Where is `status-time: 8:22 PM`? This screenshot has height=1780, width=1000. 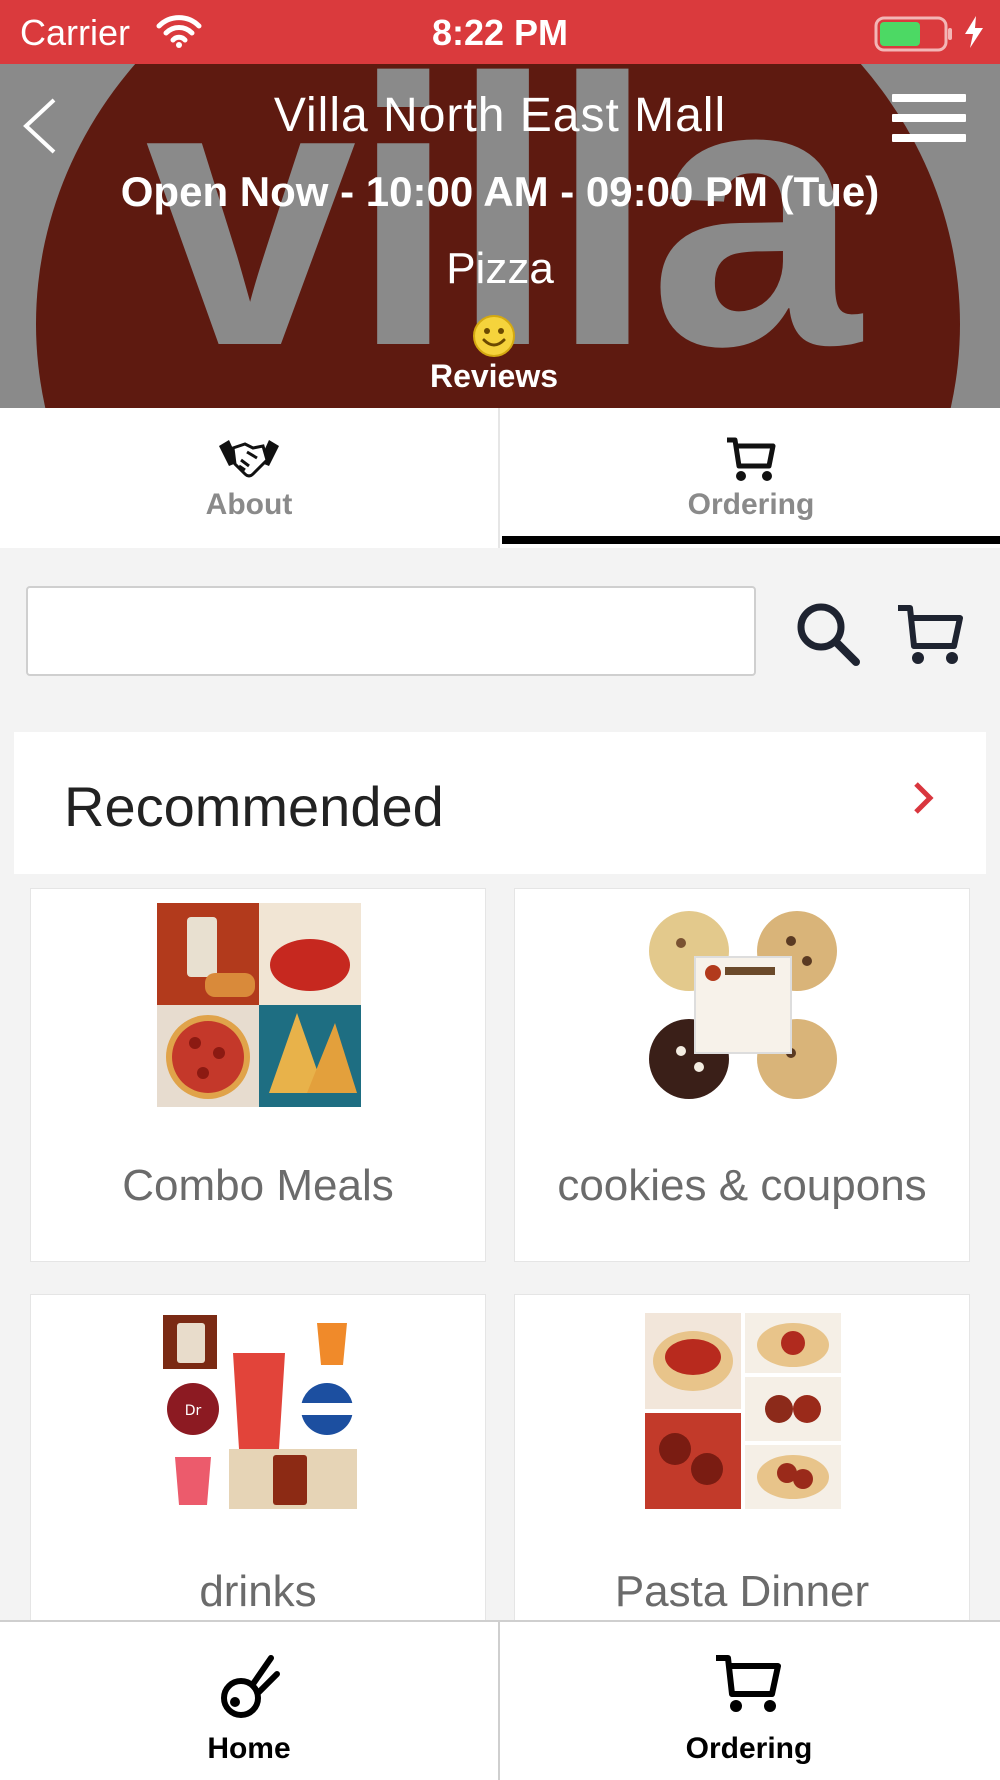
status-time: 8:22 PM is located at coordinates (500, 32).